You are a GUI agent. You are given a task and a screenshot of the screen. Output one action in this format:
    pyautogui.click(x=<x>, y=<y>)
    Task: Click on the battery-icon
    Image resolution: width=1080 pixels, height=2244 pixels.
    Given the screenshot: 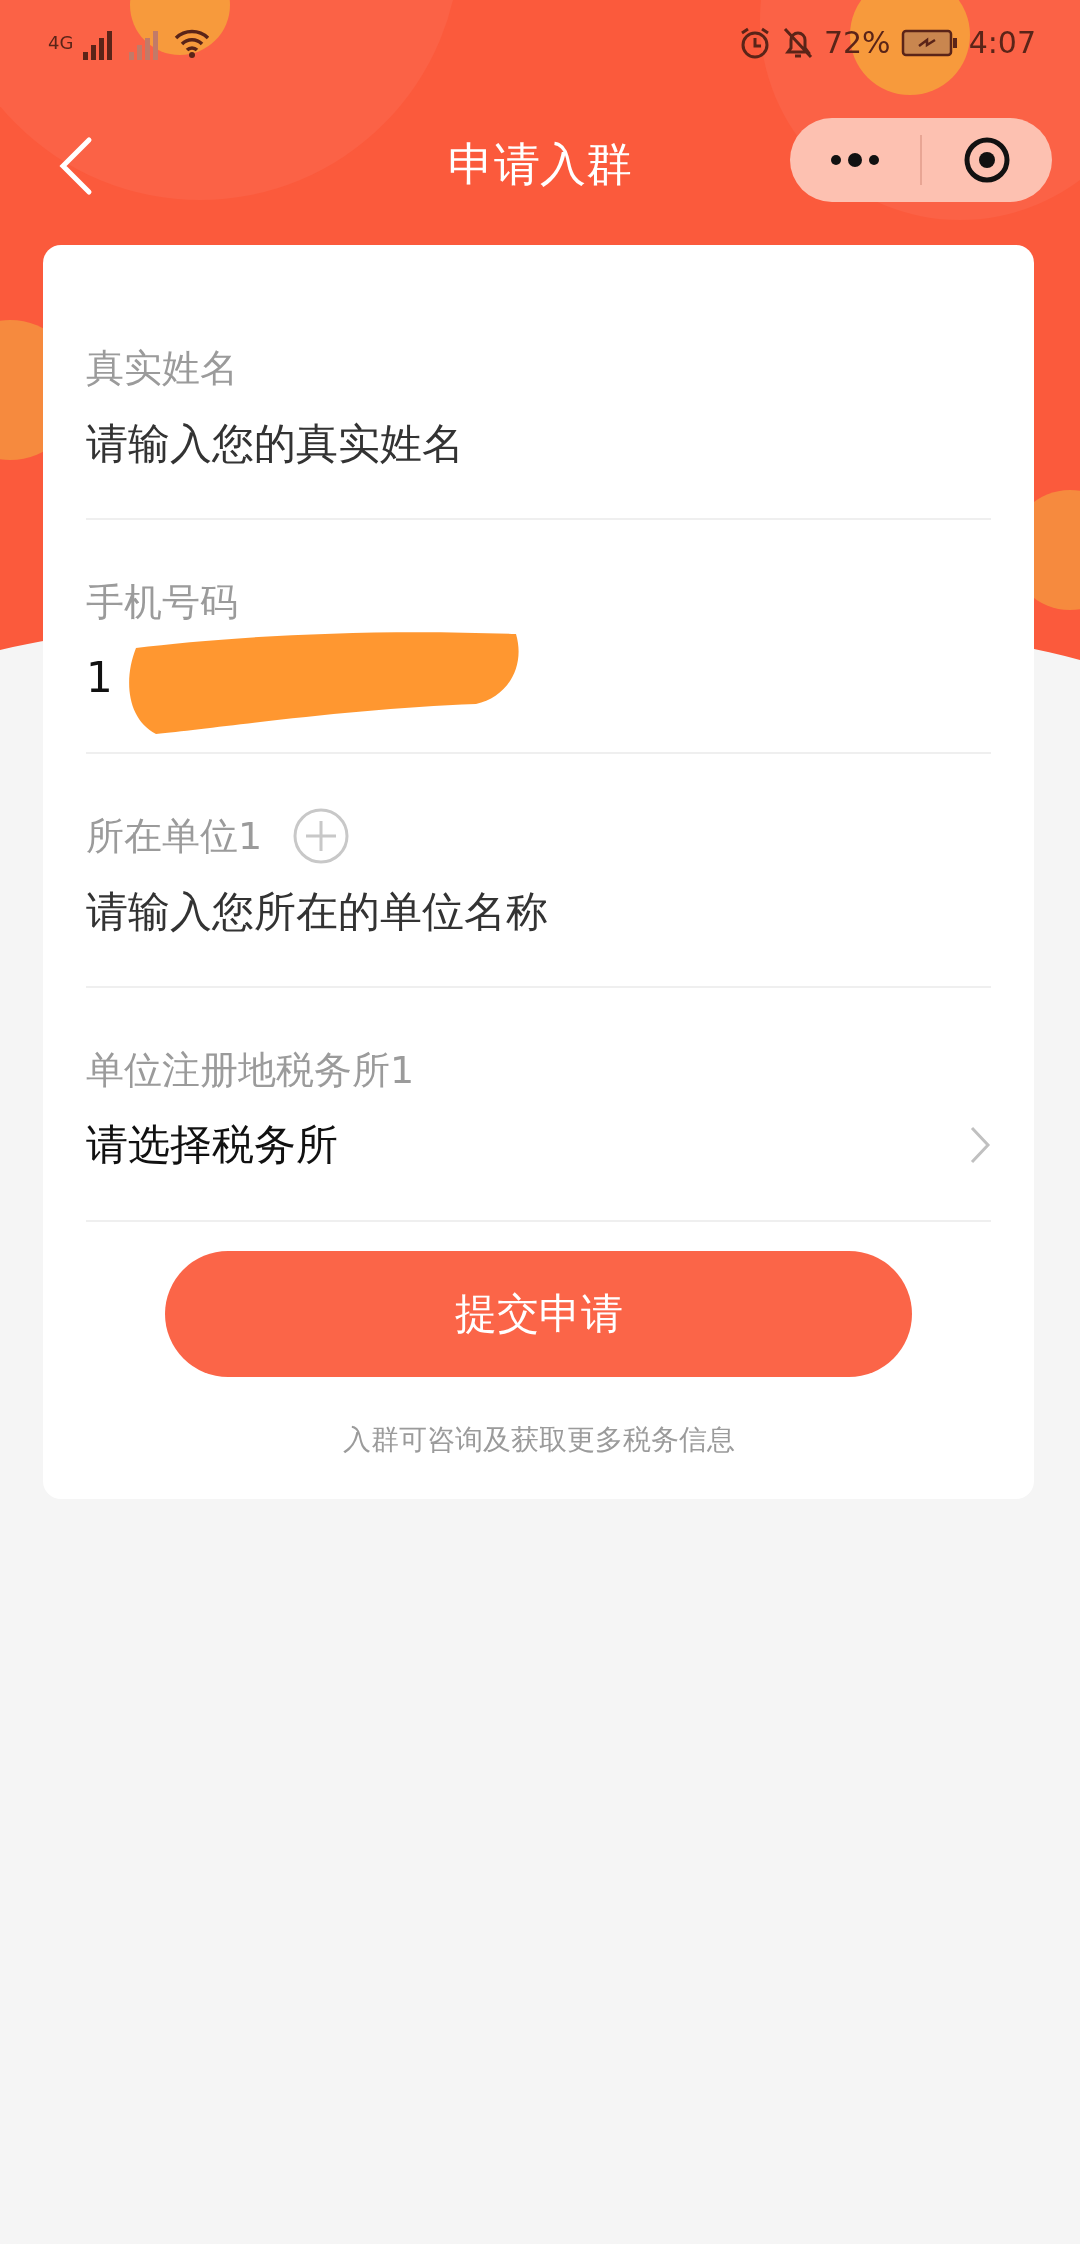 What is the action you would take?
    pyautogui.click(x=929, y=42)
    